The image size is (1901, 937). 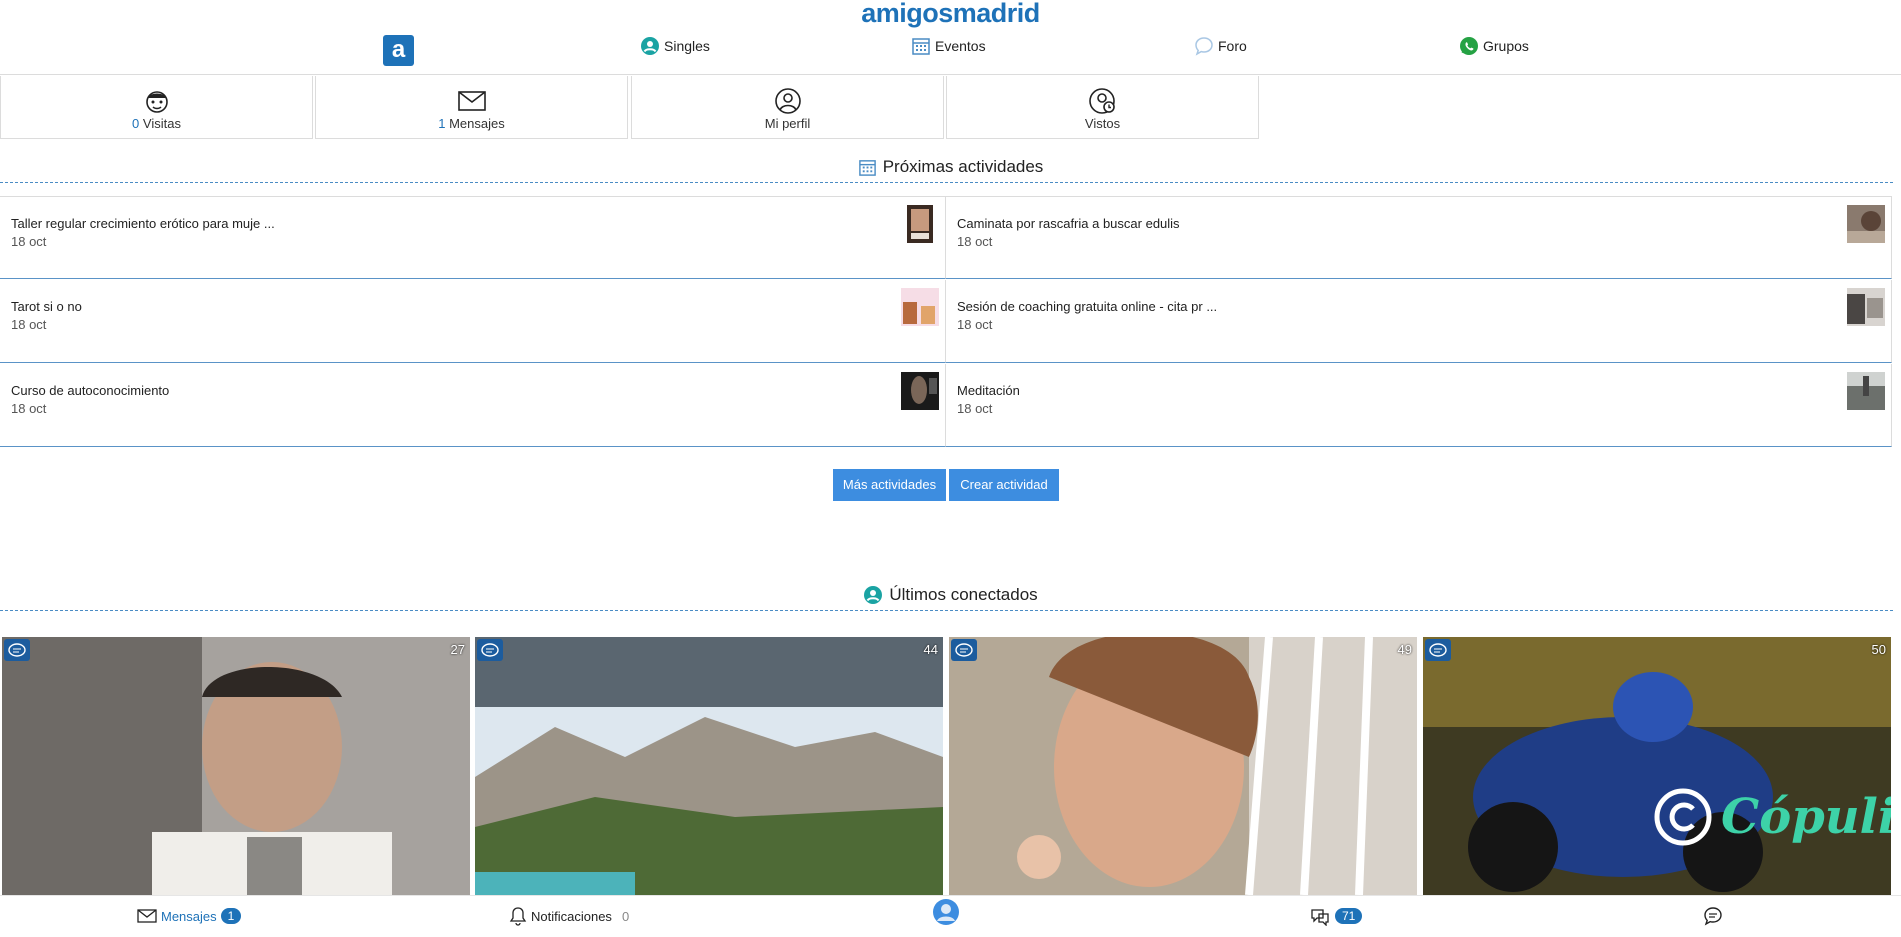 What do you see at coordinates (1004, 485) in the screenshot?
I see `create-activity-button: Crear actividad` at bounding box center [1004, 485].